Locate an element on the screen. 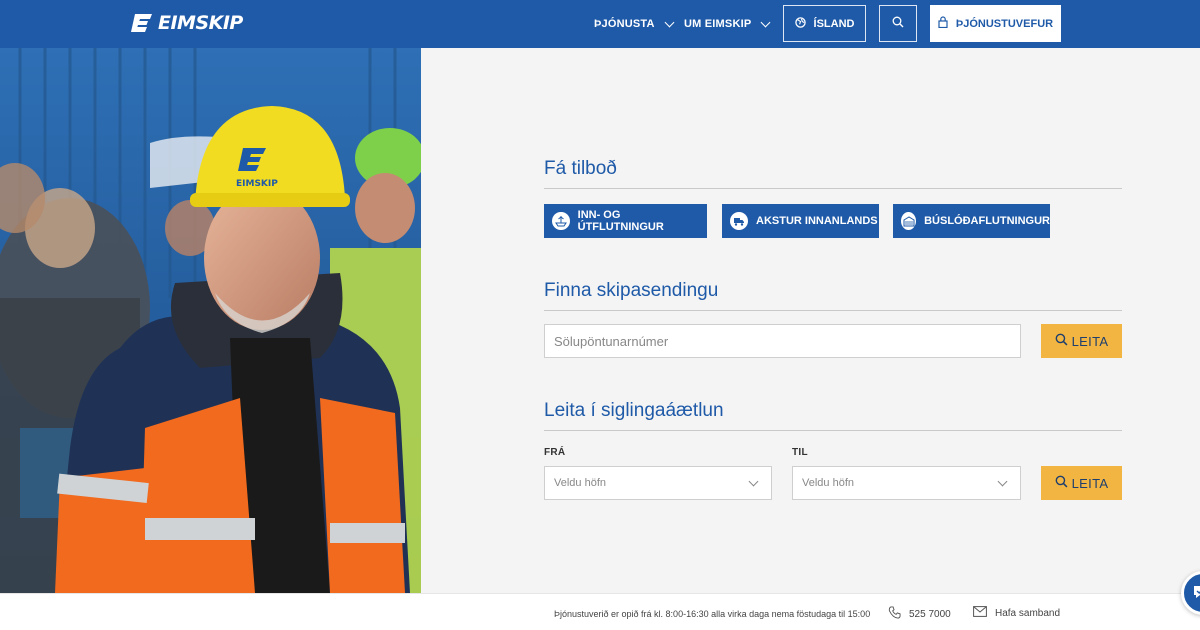 Image resolution: width=1200 pixels, height=630 pixels. contact-link: Hafa samband is located at coordinates (1016, 613).